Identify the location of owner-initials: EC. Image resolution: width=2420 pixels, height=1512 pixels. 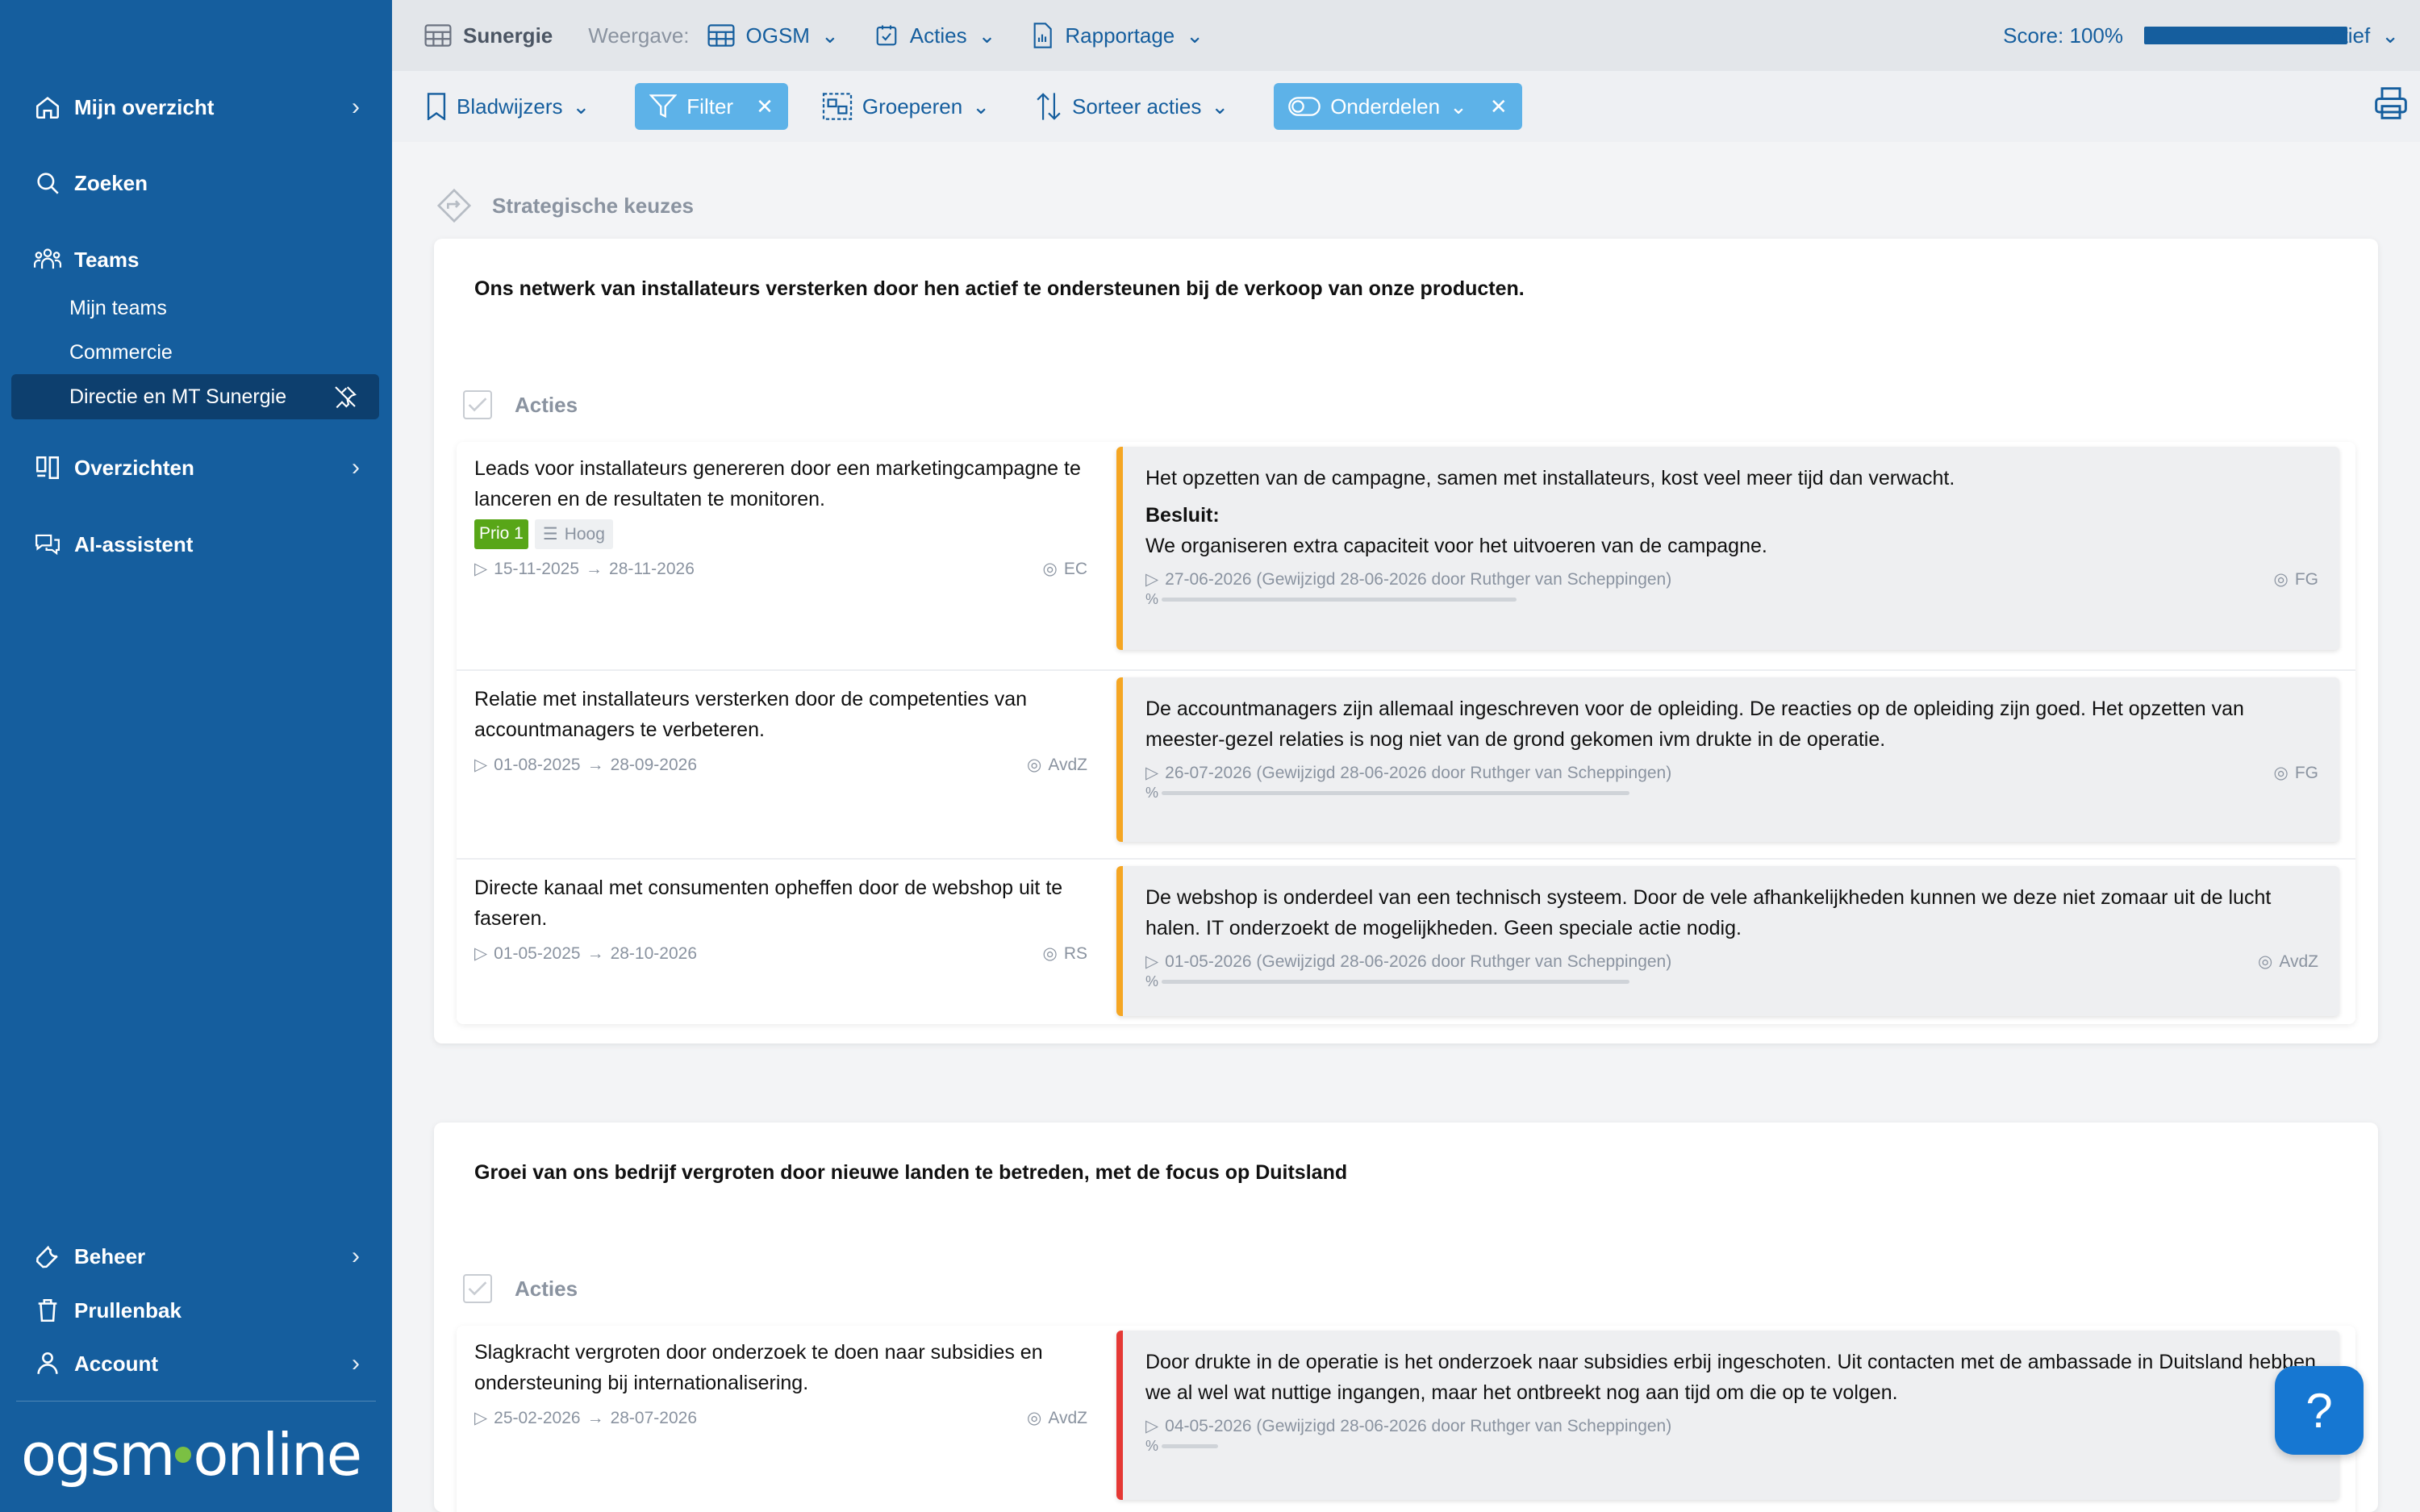
(1075, 568).